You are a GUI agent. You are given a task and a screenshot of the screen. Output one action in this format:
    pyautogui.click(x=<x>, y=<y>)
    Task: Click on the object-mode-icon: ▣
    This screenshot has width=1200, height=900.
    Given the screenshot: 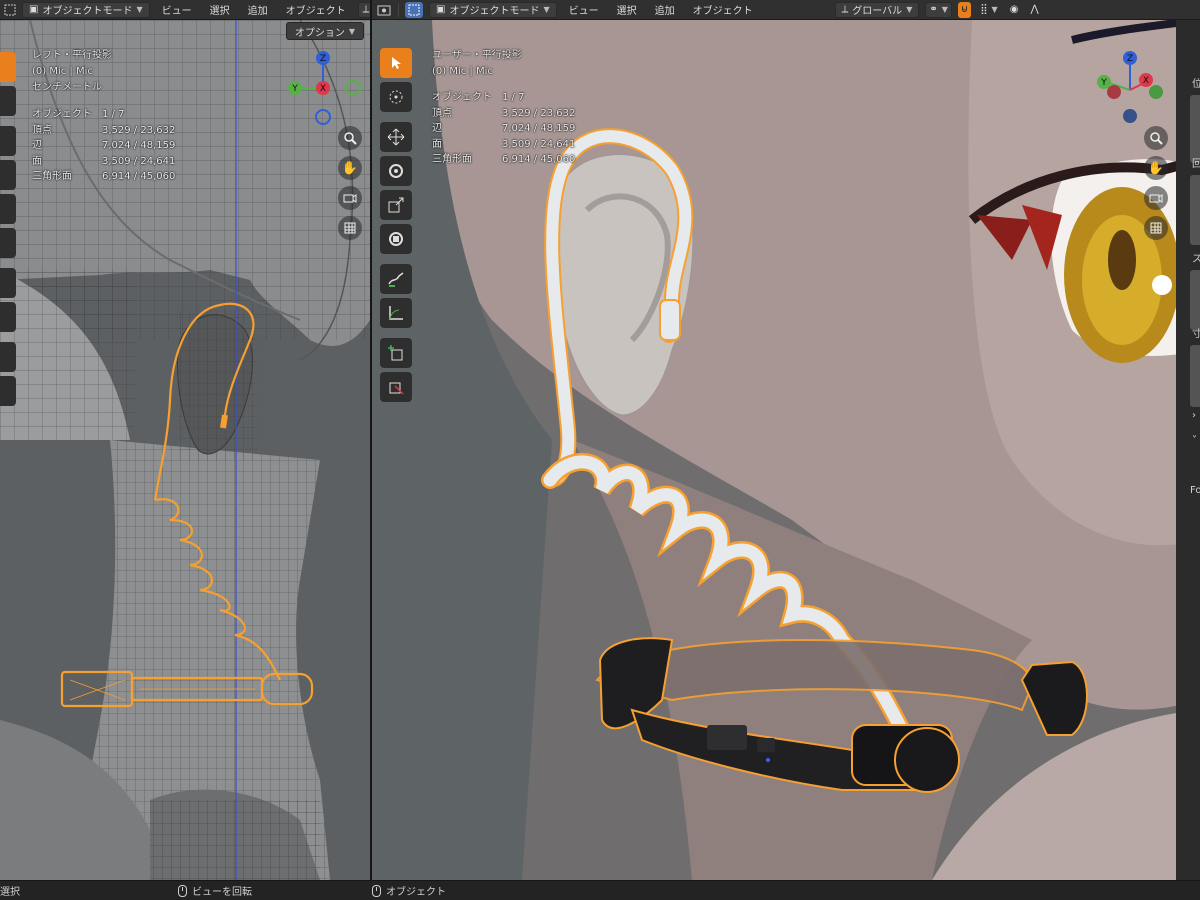 What is the action you would take?
    pyautogui.click(x=441, y=9)
    